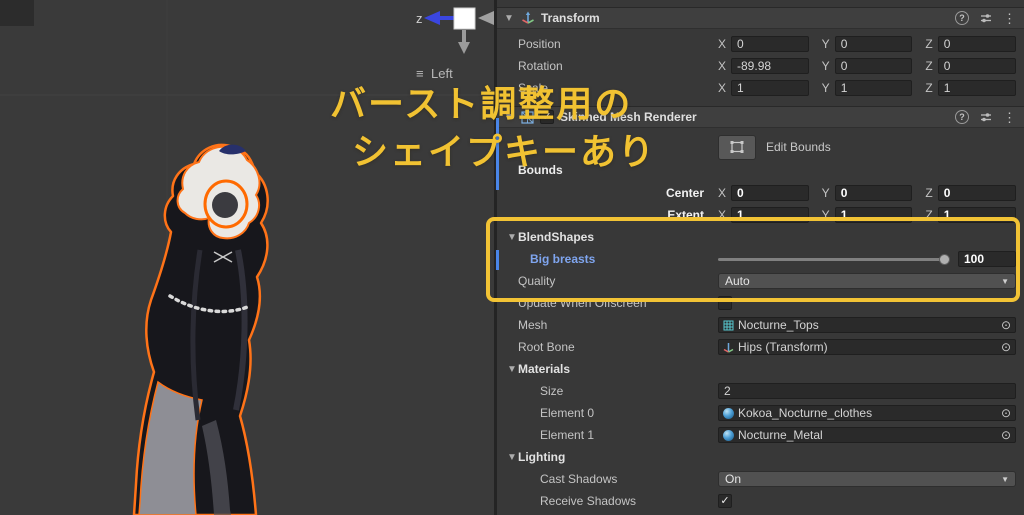 This screenshot has height=515, width=1024. I want to click on cast-shadows-value: On, so click(733, 479).